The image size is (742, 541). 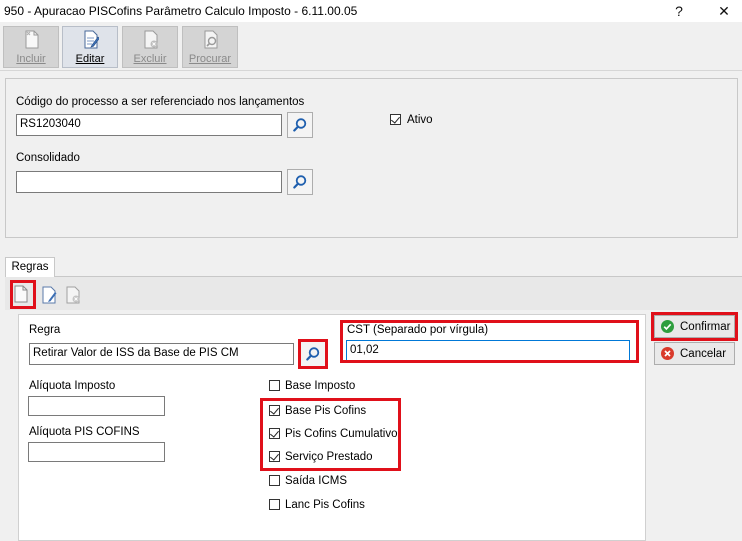 I want to click on aliquota-imposto-input, so click(x=96, y=406).